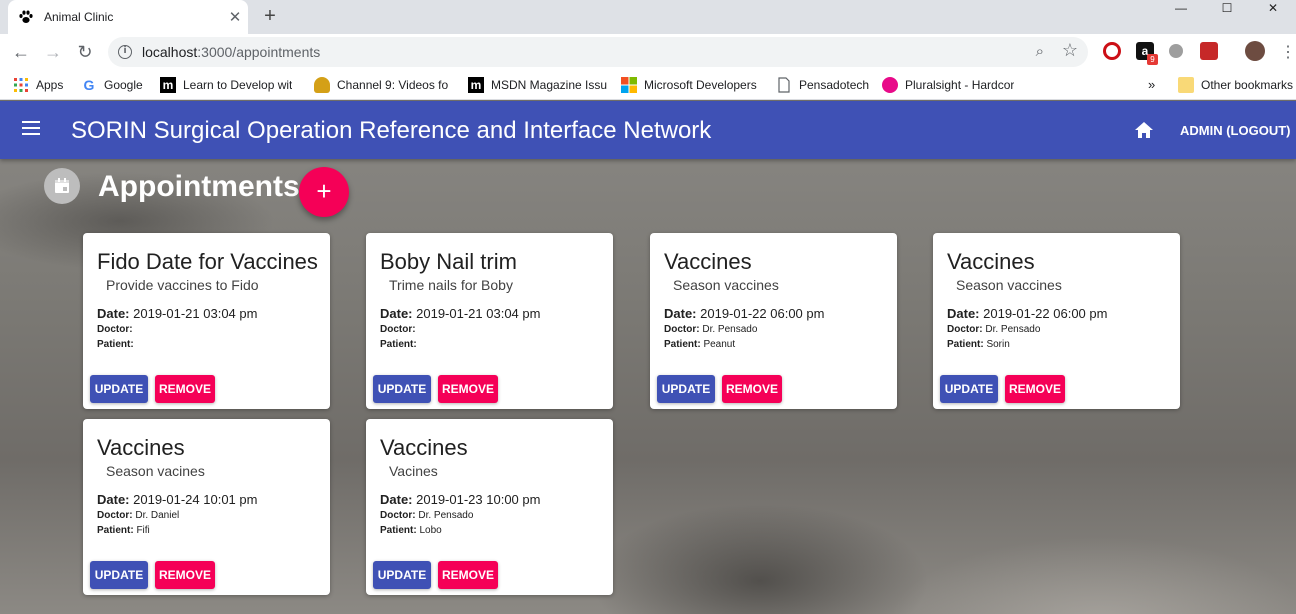 The image size is (1296, 614). I want to click on info-icon: i, so click(125, 52).